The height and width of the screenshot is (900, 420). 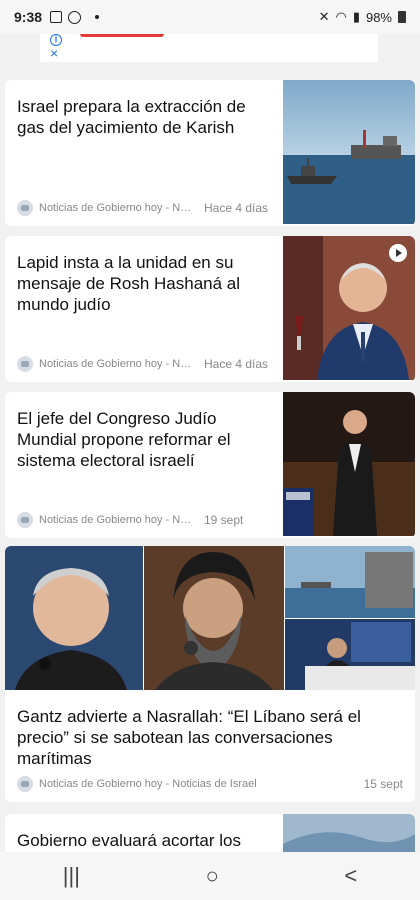 I want to click on ad-accent-bar, so click(x=122, y=35).